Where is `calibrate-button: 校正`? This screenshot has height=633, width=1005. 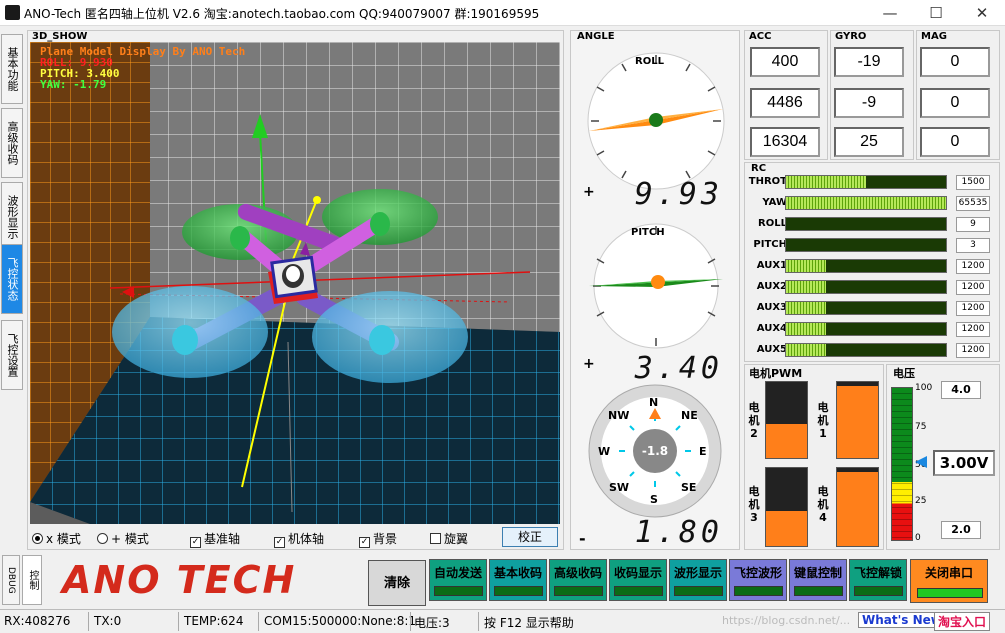 calibrate-button: 校正 is located at coordinates (530, 537).